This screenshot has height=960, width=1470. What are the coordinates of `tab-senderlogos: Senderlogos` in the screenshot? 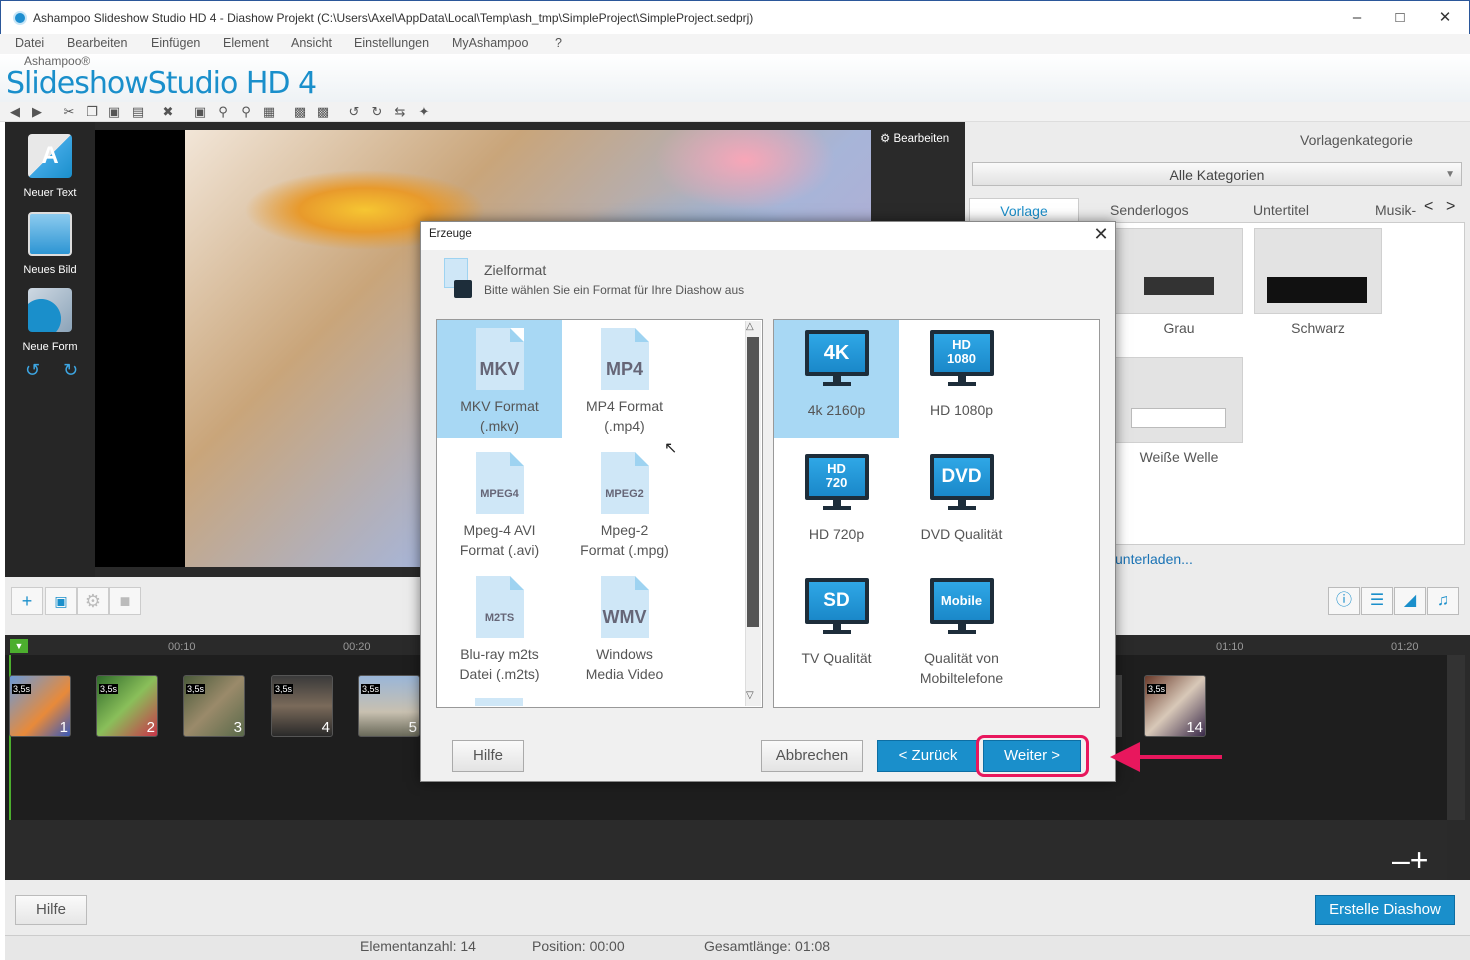 It's located at (1149, 210).